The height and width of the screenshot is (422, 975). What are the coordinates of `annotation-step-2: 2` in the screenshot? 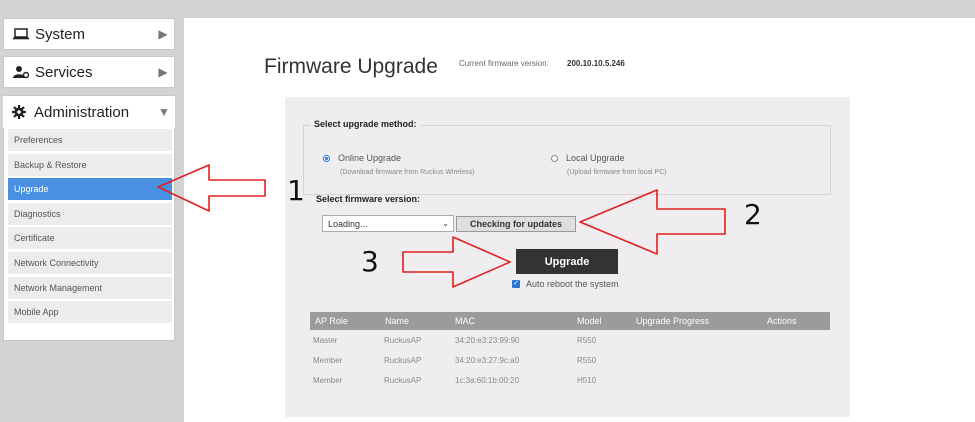 It's located at (753, 214).